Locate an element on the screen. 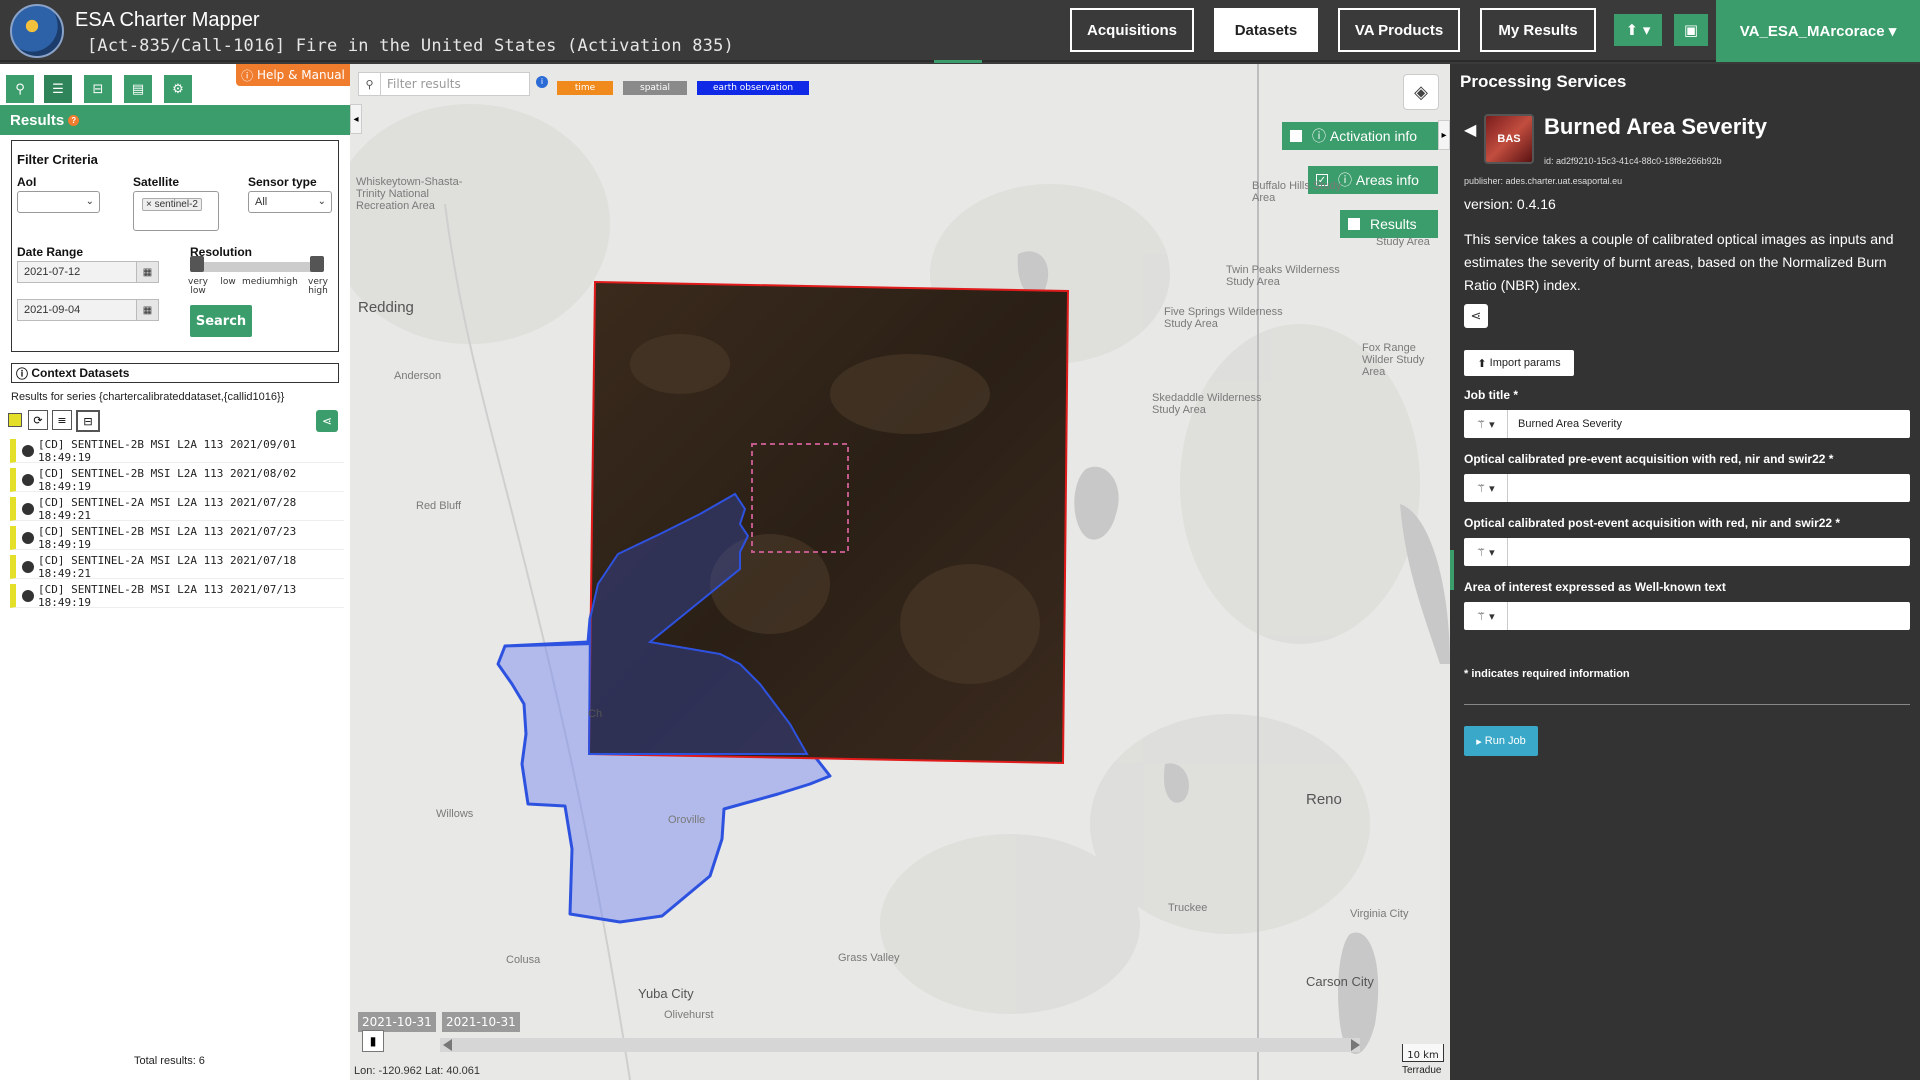 The height and width of the screenshot is (1080, 1920). map-filter-input: ⚲ Filter results is located at coordinates (444, 84).